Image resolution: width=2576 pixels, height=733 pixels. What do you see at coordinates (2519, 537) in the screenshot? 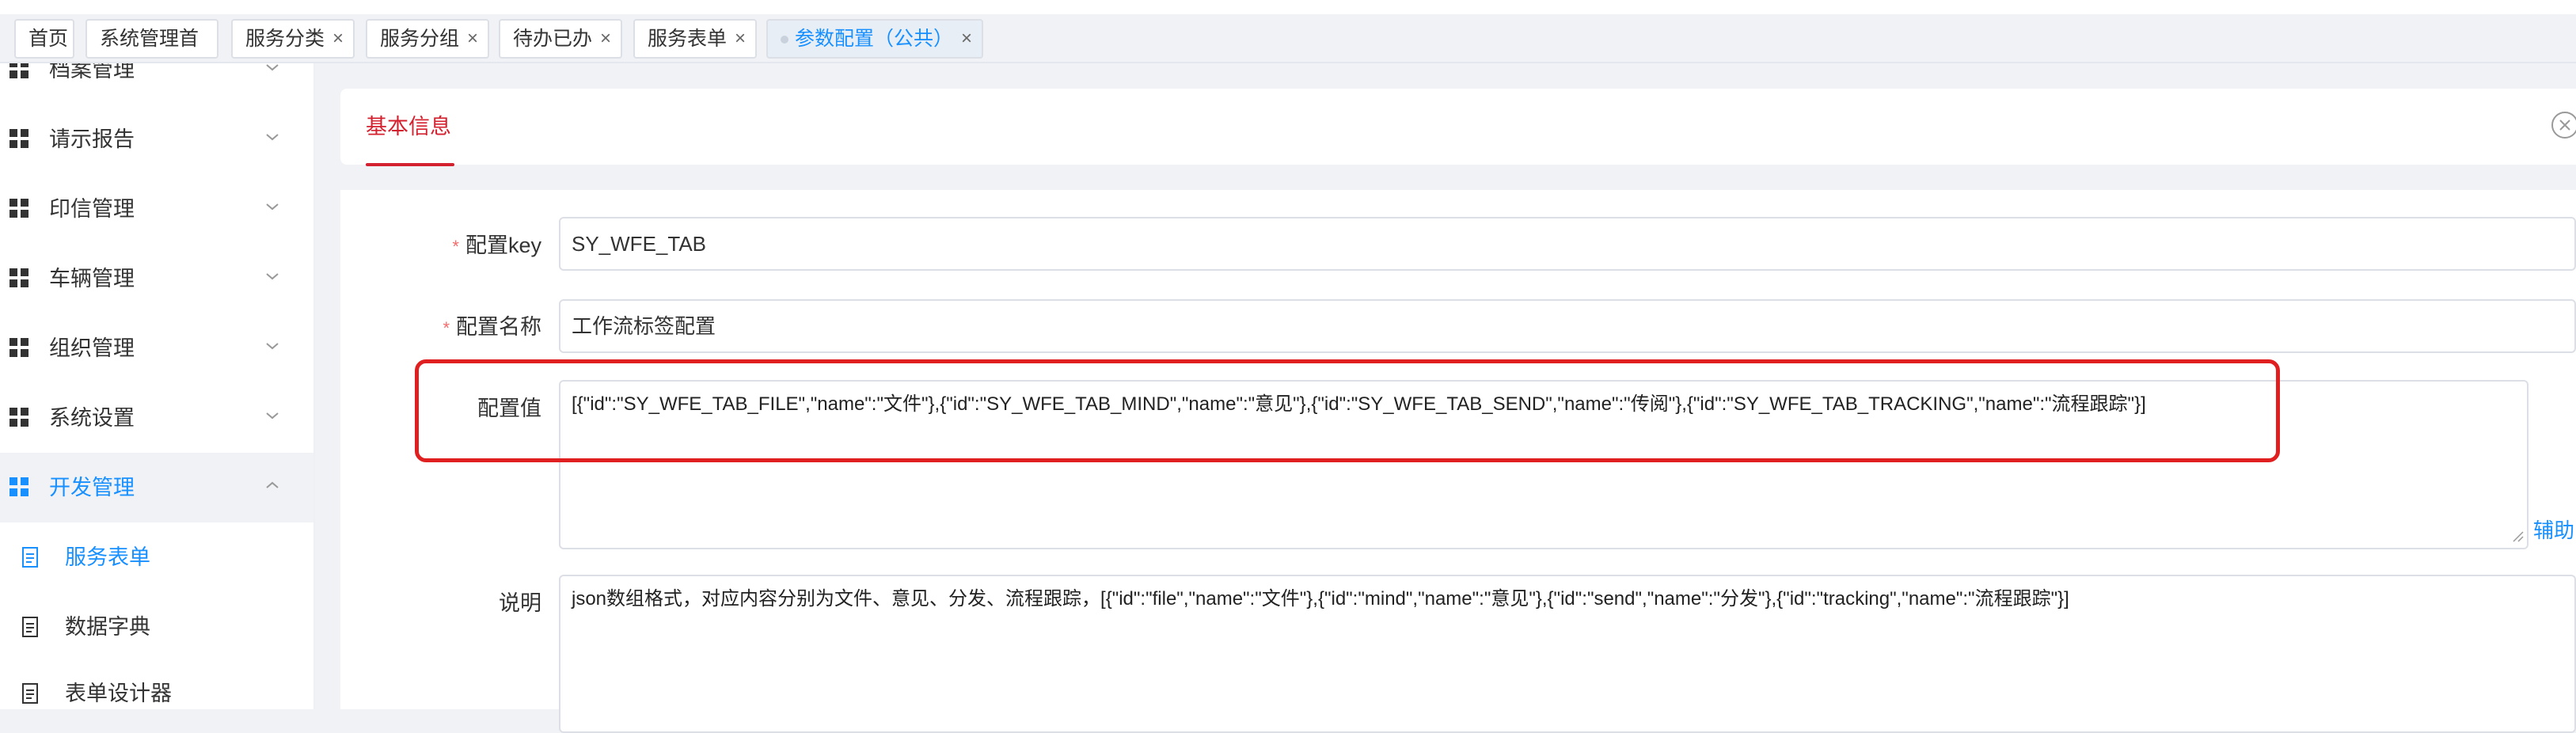
I see `resize-handle-icon` at bounding box center [2519, 537].